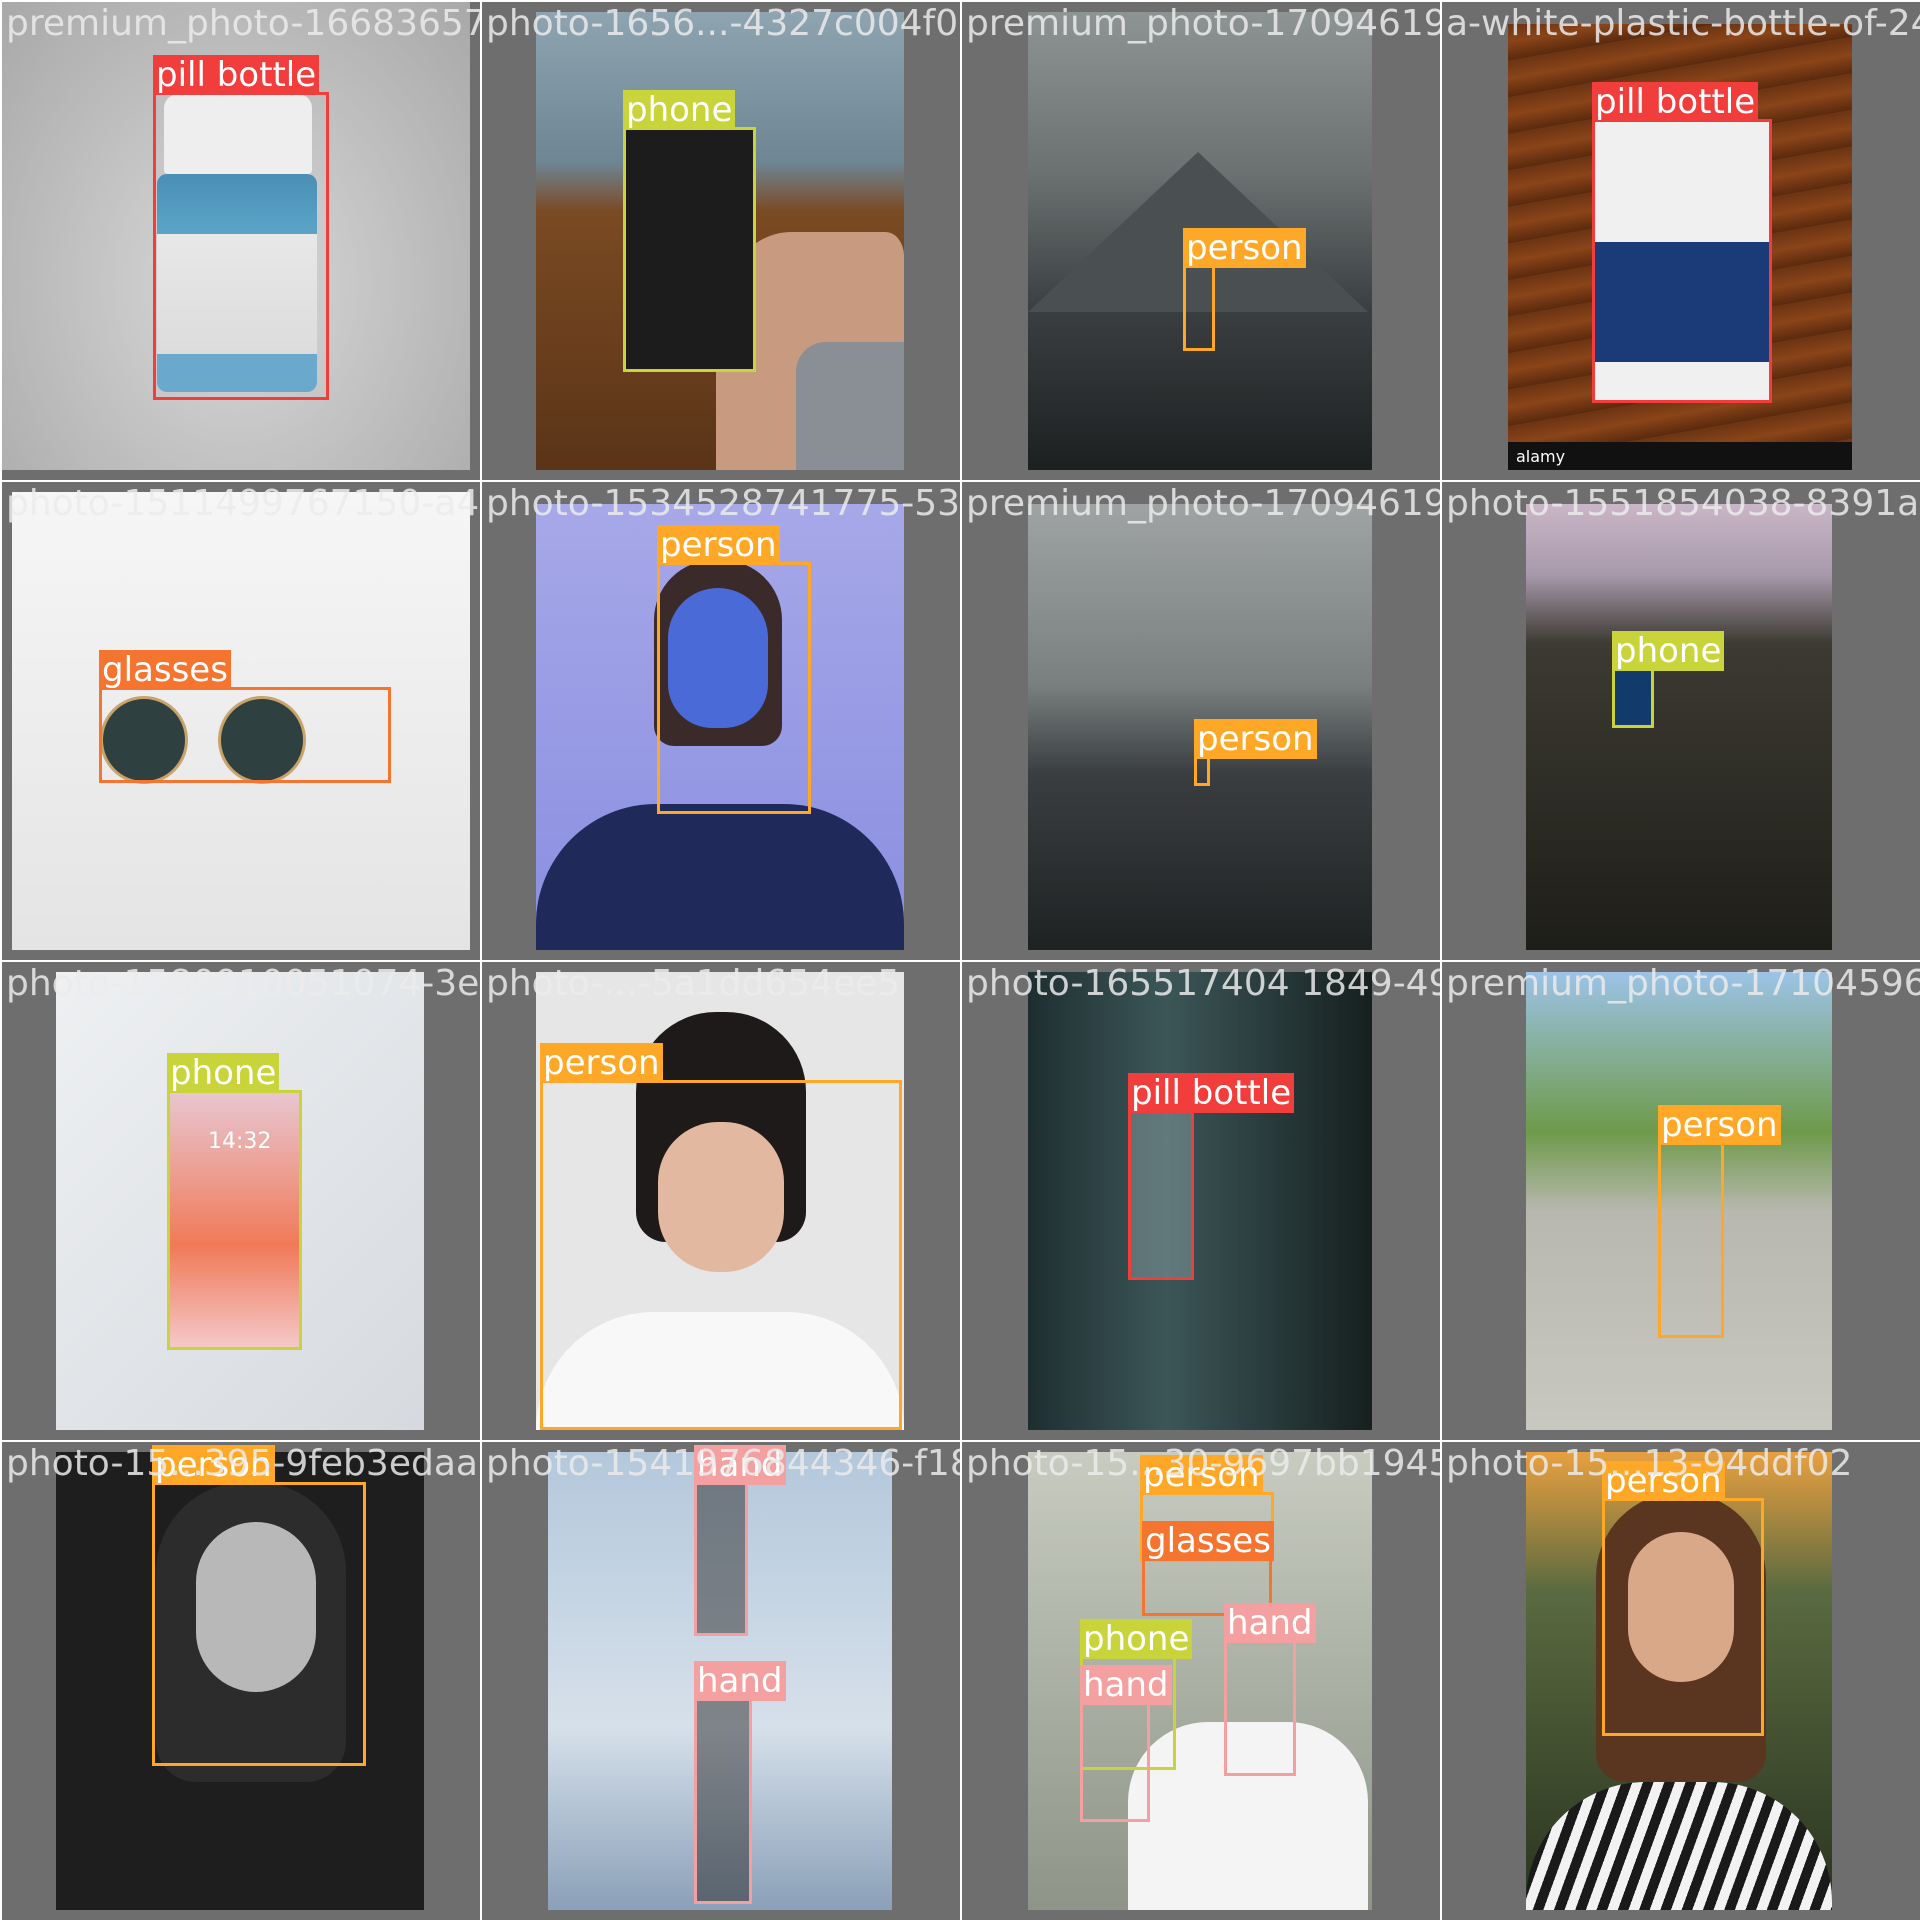  Describe the element at coordinates (740, 1540) in the screenshot. I see `hand-box-top: hand` at that location.